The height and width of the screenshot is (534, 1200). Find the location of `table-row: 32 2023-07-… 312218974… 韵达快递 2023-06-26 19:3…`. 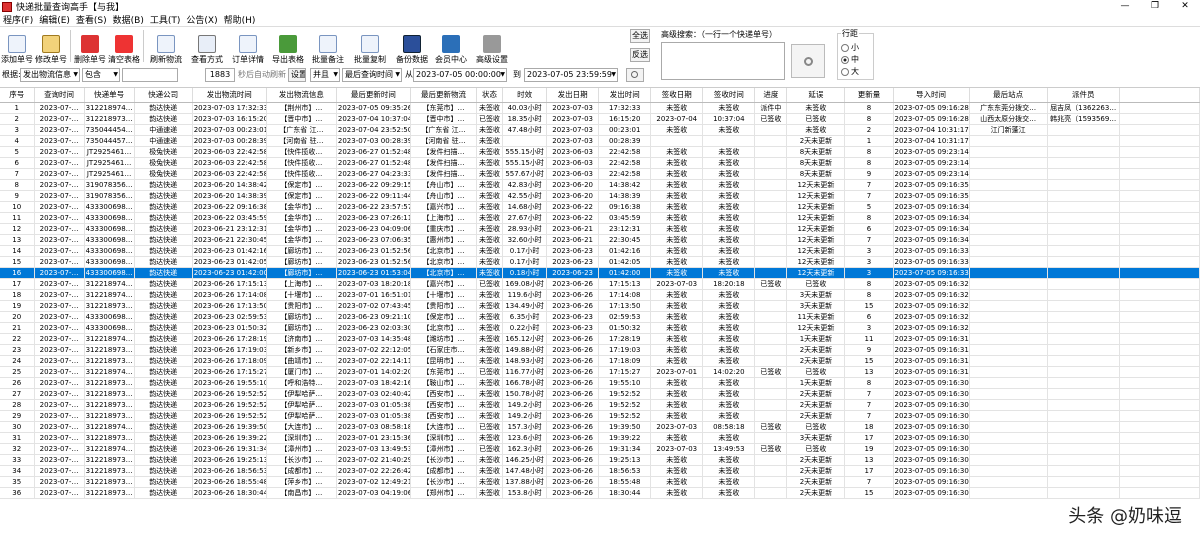

table-row: 32 2023-07-… 312218974… 韵达快递 2023-06-26 19:3… is located at coordinates (600, 449).